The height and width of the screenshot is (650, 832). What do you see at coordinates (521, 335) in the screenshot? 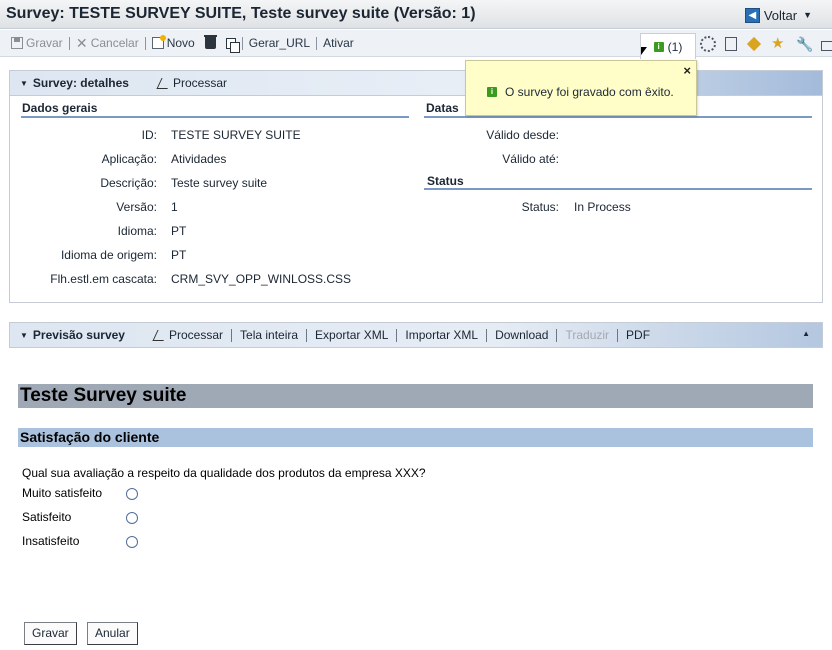
I see `download-button: Download` at bounding box center [521, 335].